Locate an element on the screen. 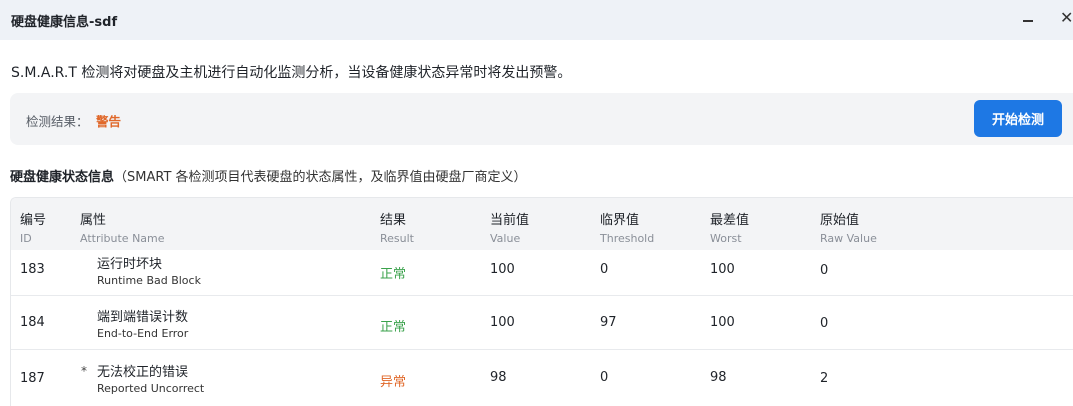 The height and width of the screenshot is (406, 1073). header-label: 编号 is located at coordinates (33, 220).